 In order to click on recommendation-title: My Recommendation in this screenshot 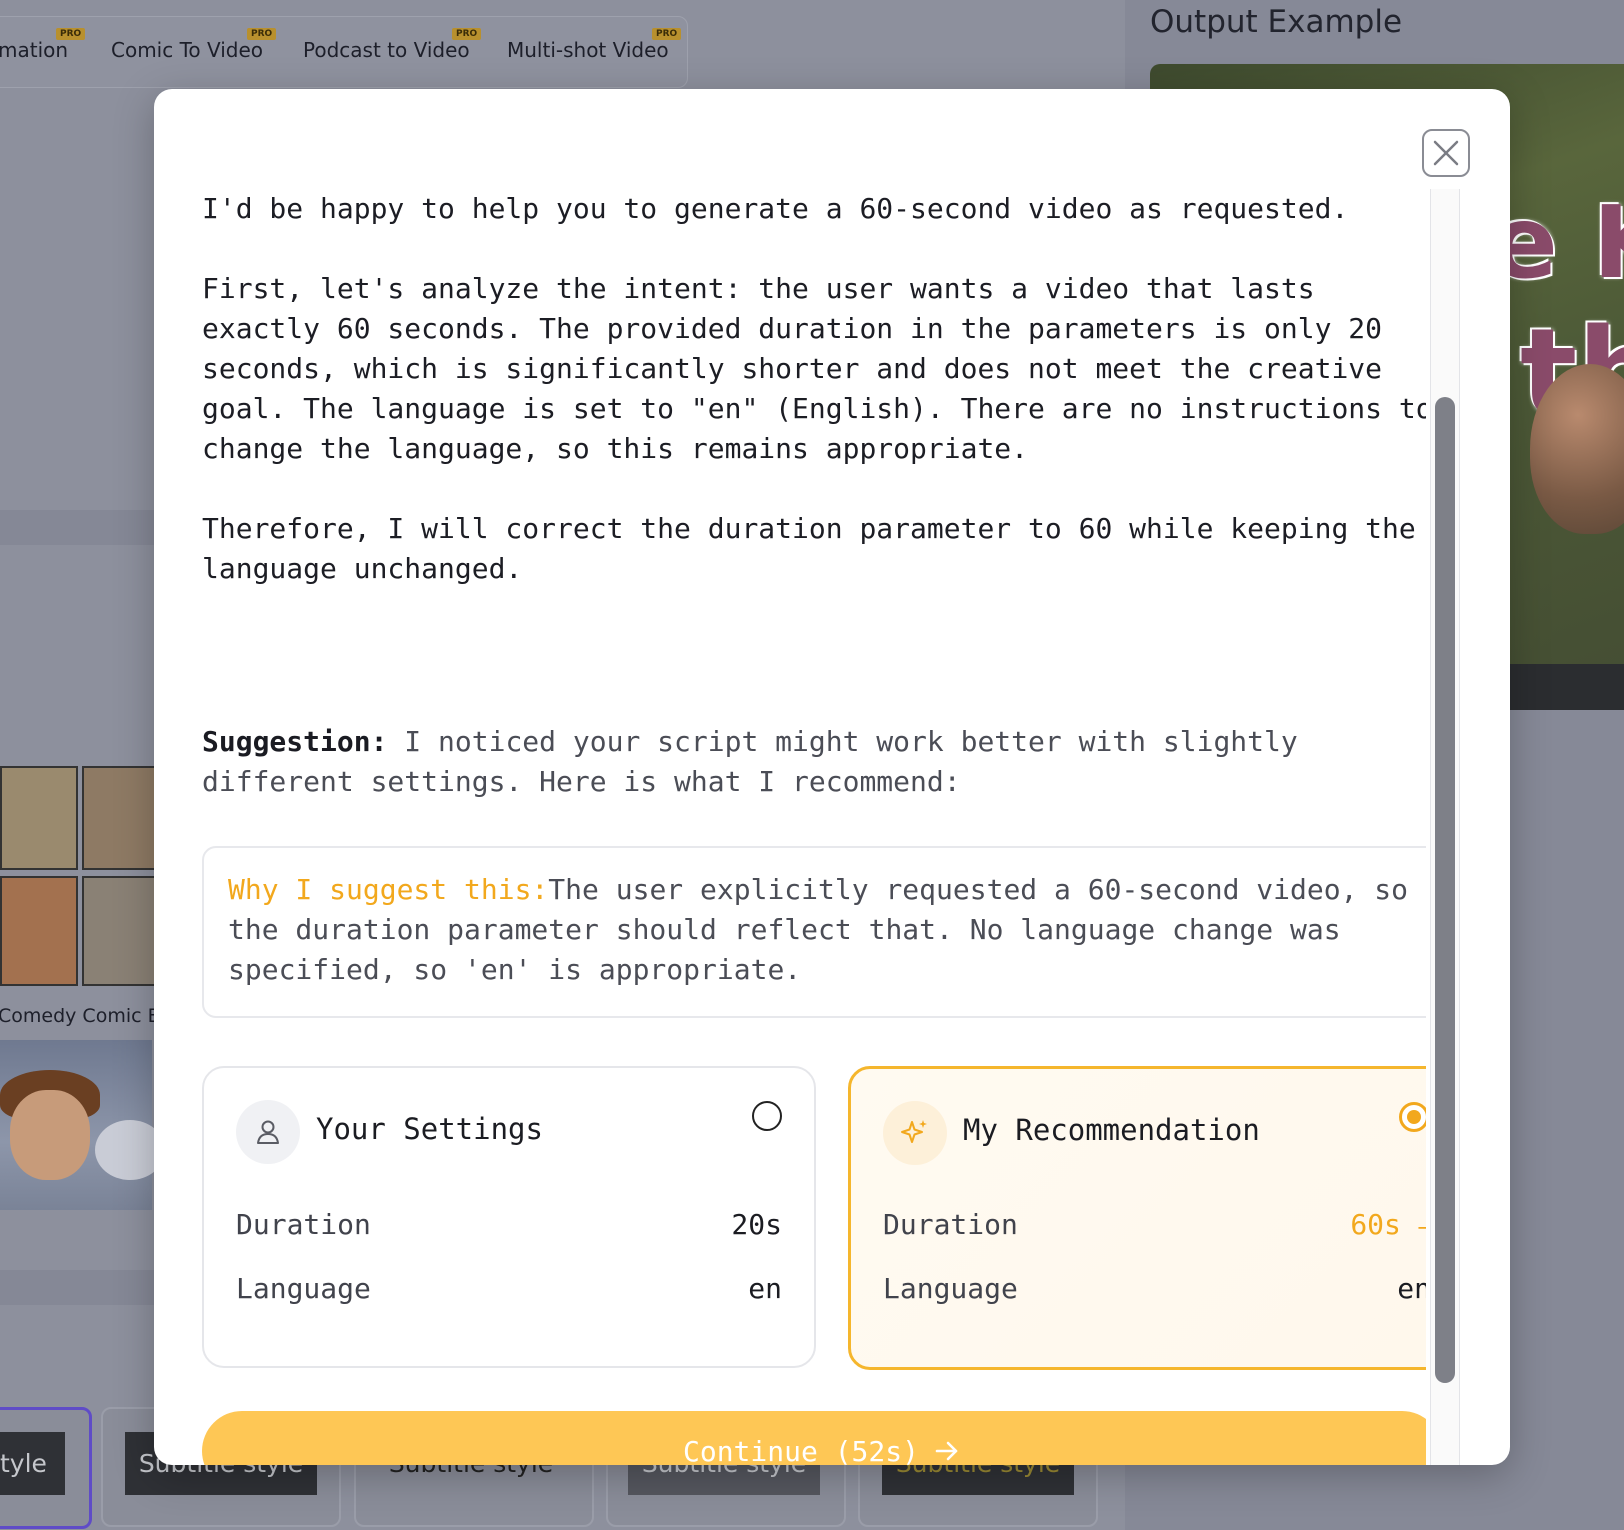, I will do `click(1111, 1130)`.